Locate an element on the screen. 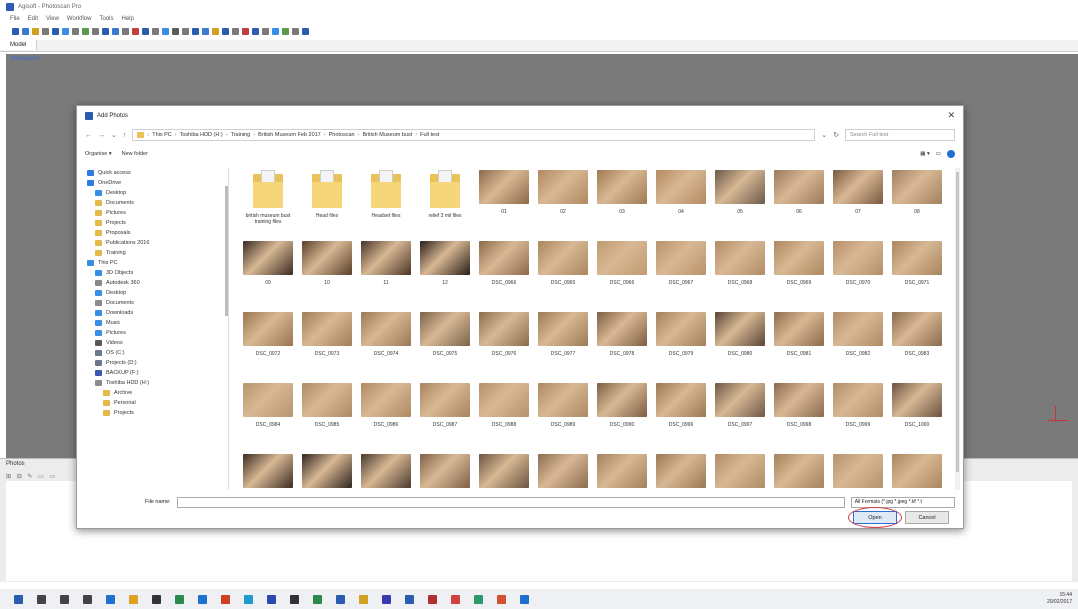 This screenshot has width=1078, height=609. photo-item: DSC_0981 is located at coordinates (799, 345).